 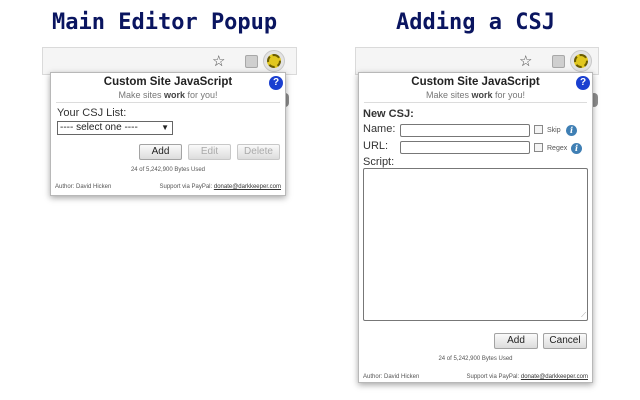 What do you see at coordinates (209, 152) in the screenshot?
I see `edit-button: Edit` at bounding box center [209, 152].